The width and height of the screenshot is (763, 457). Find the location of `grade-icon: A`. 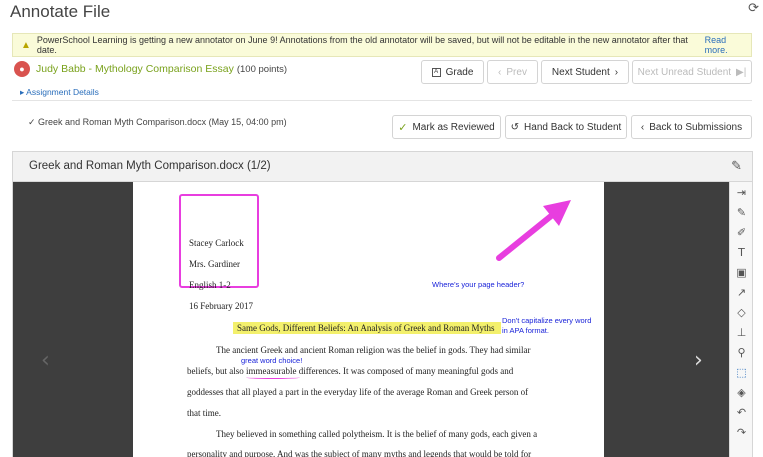

grade-icon: A is located at coordinates (436, 72).